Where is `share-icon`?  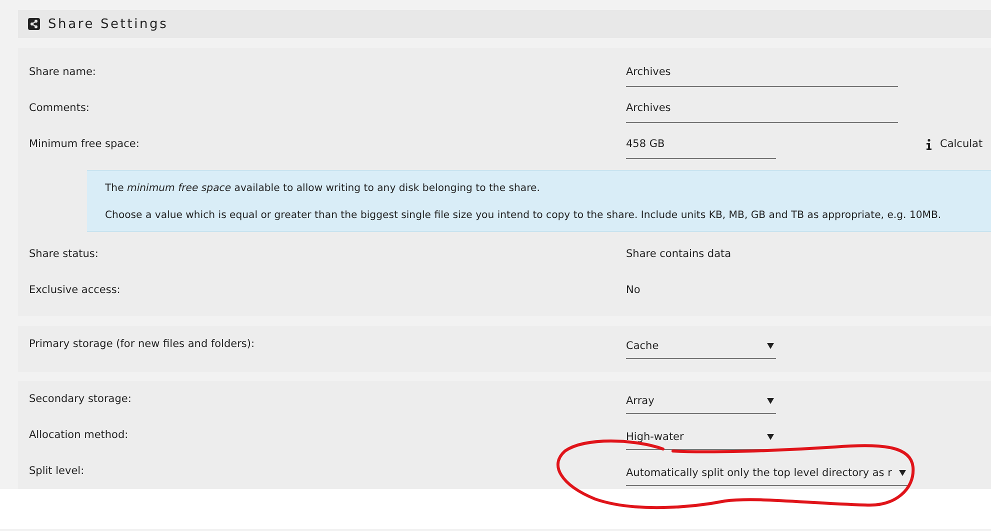 share-icon is located at coordinates (34, 24).